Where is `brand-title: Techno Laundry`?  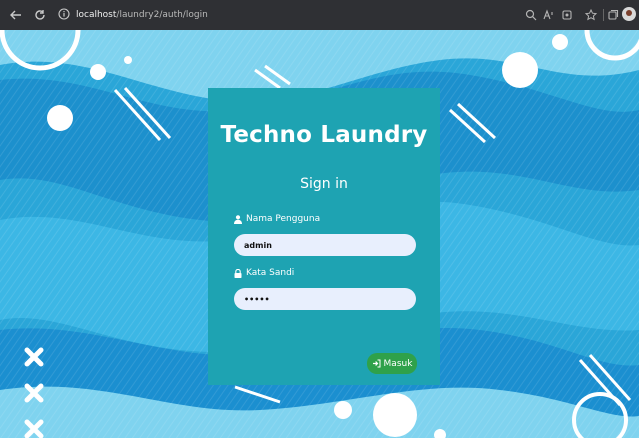
brand-title: Techno Laundry is located at coordinates (324, 135).